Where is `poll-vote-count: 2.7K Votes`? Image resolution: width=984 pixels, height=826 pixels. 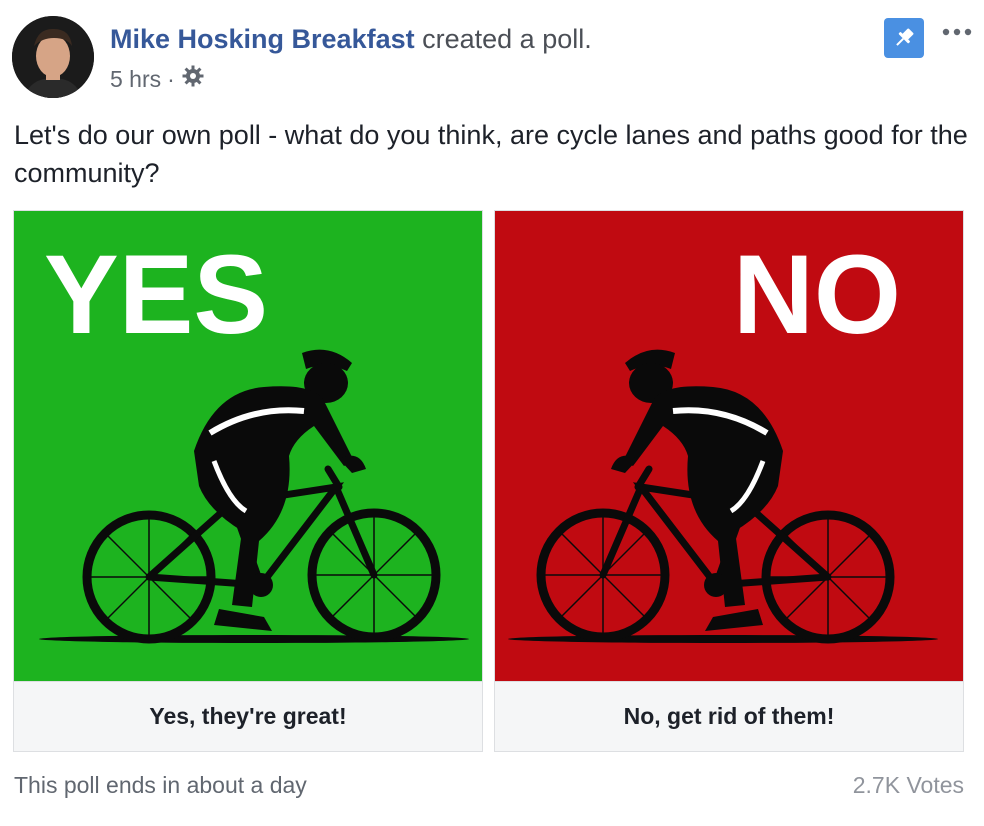
poll-vote-count: 2.7K Votes is located at coordinates (908, 785).